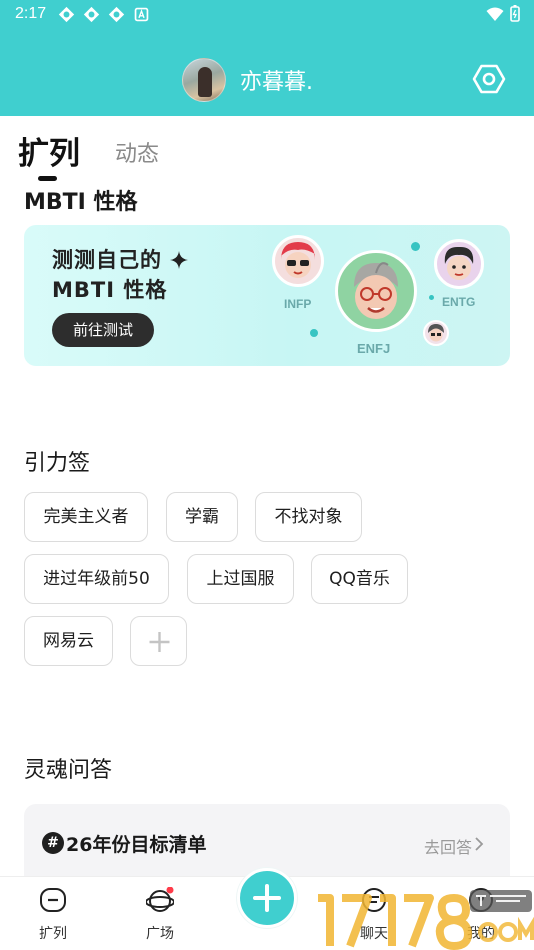 This screenshot has width=534, height=950. Describe the element at coordinates (495, 14) in the screenshot. I see `wifi-icon` at that location.